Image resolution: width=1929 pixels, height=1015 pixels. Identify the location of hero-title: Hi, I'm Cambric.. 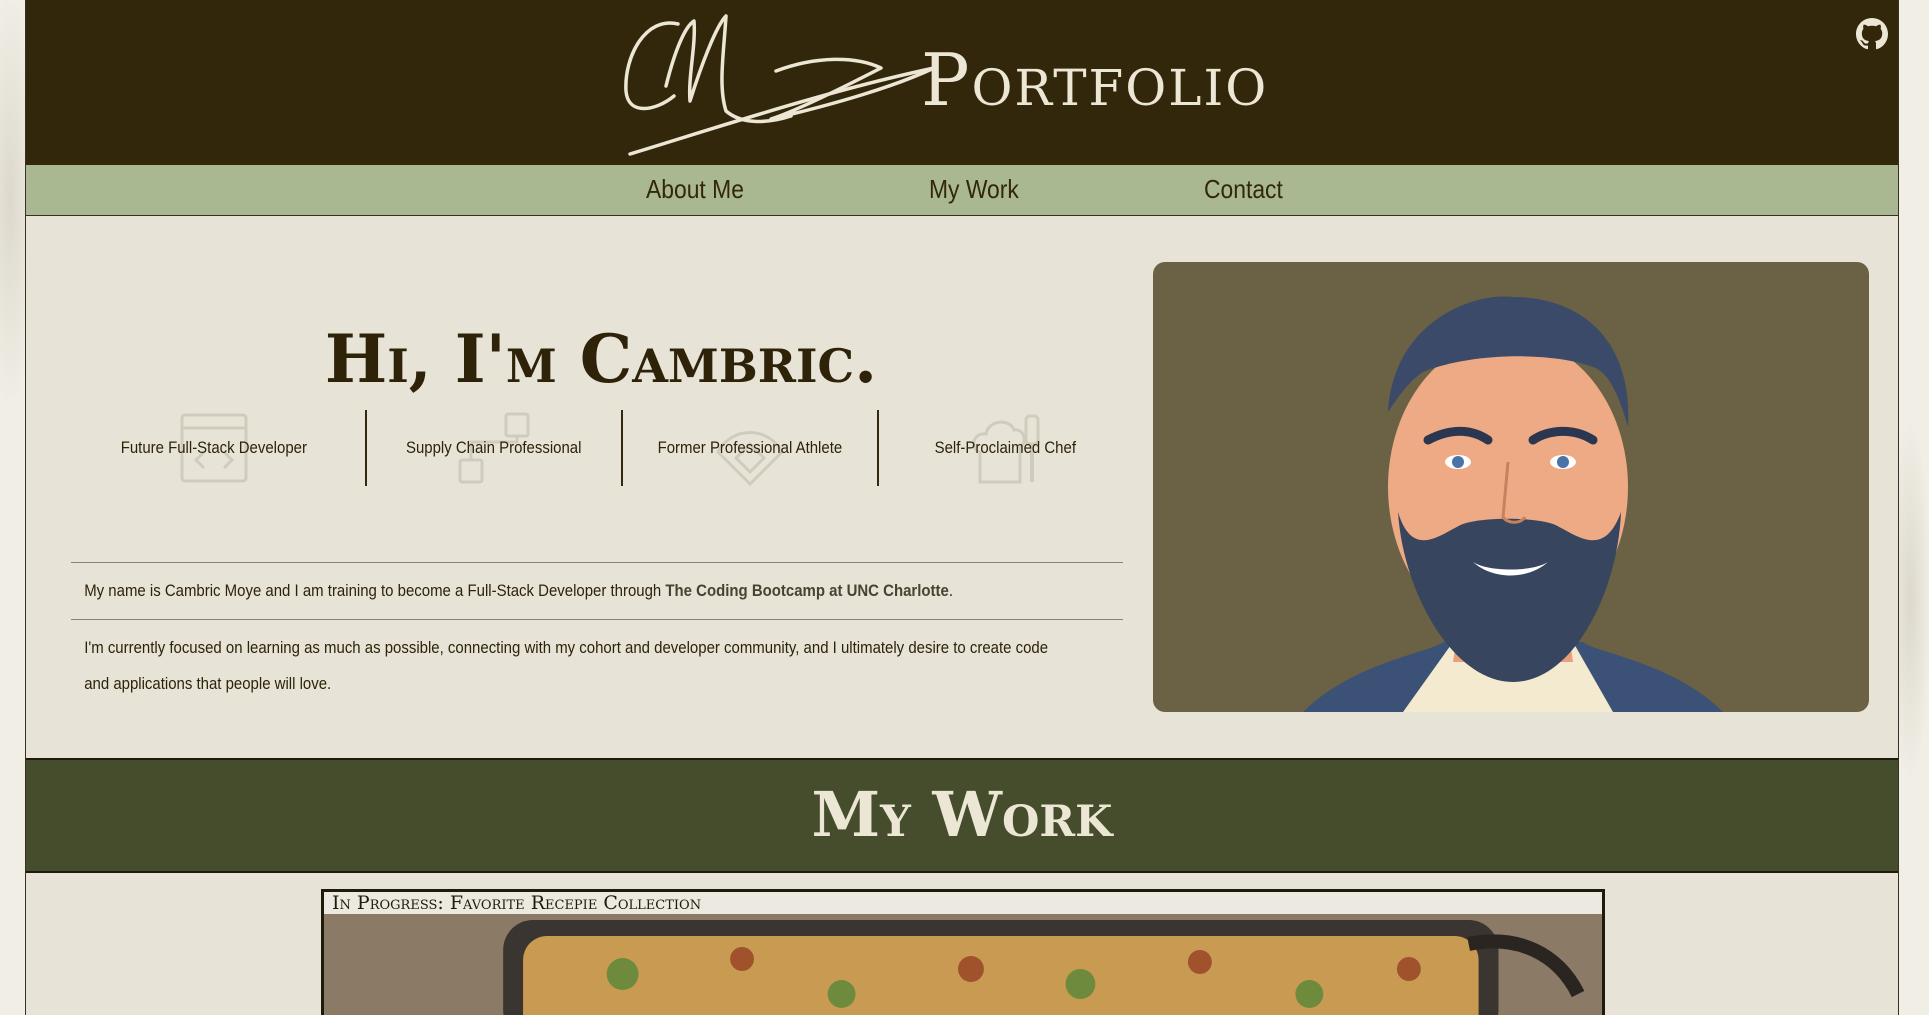
(601, 359).